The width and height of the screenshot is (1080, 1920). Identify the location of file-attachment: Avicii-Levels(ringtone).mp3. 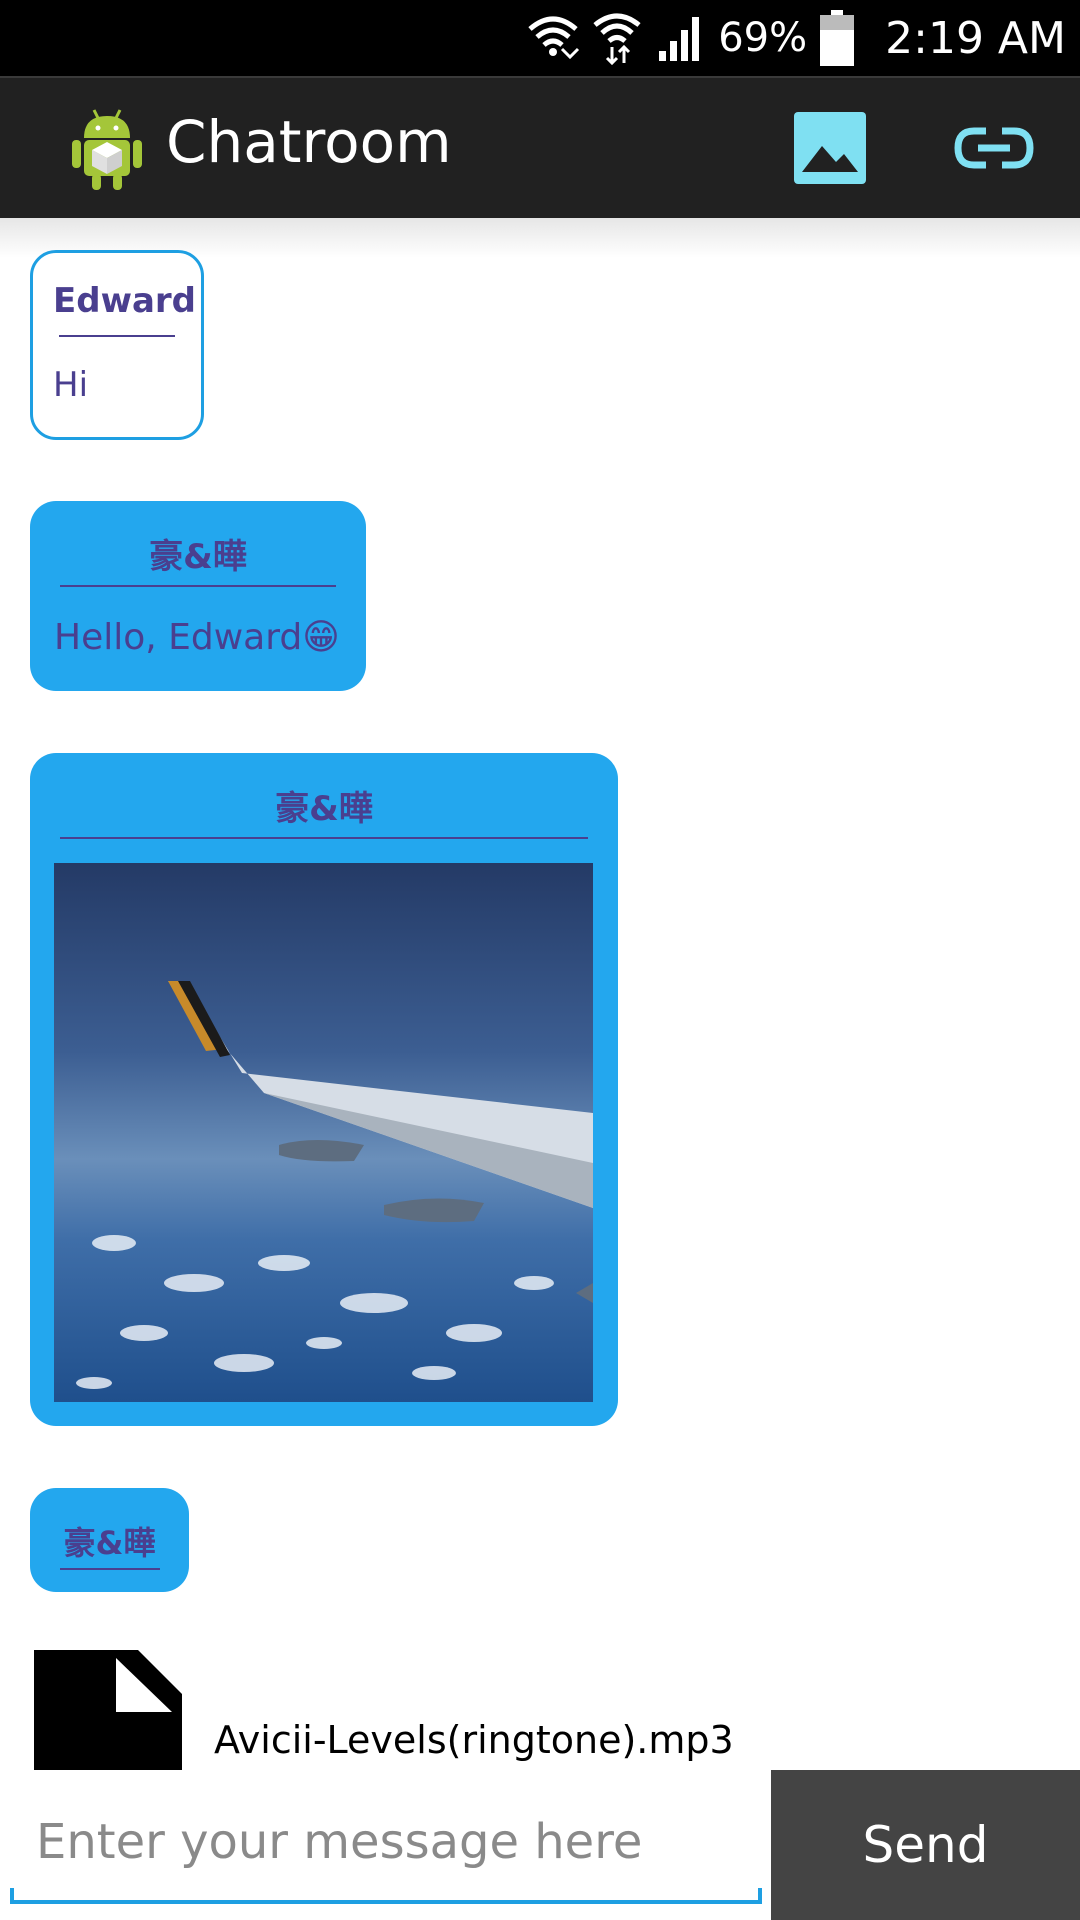
(534, 1710).